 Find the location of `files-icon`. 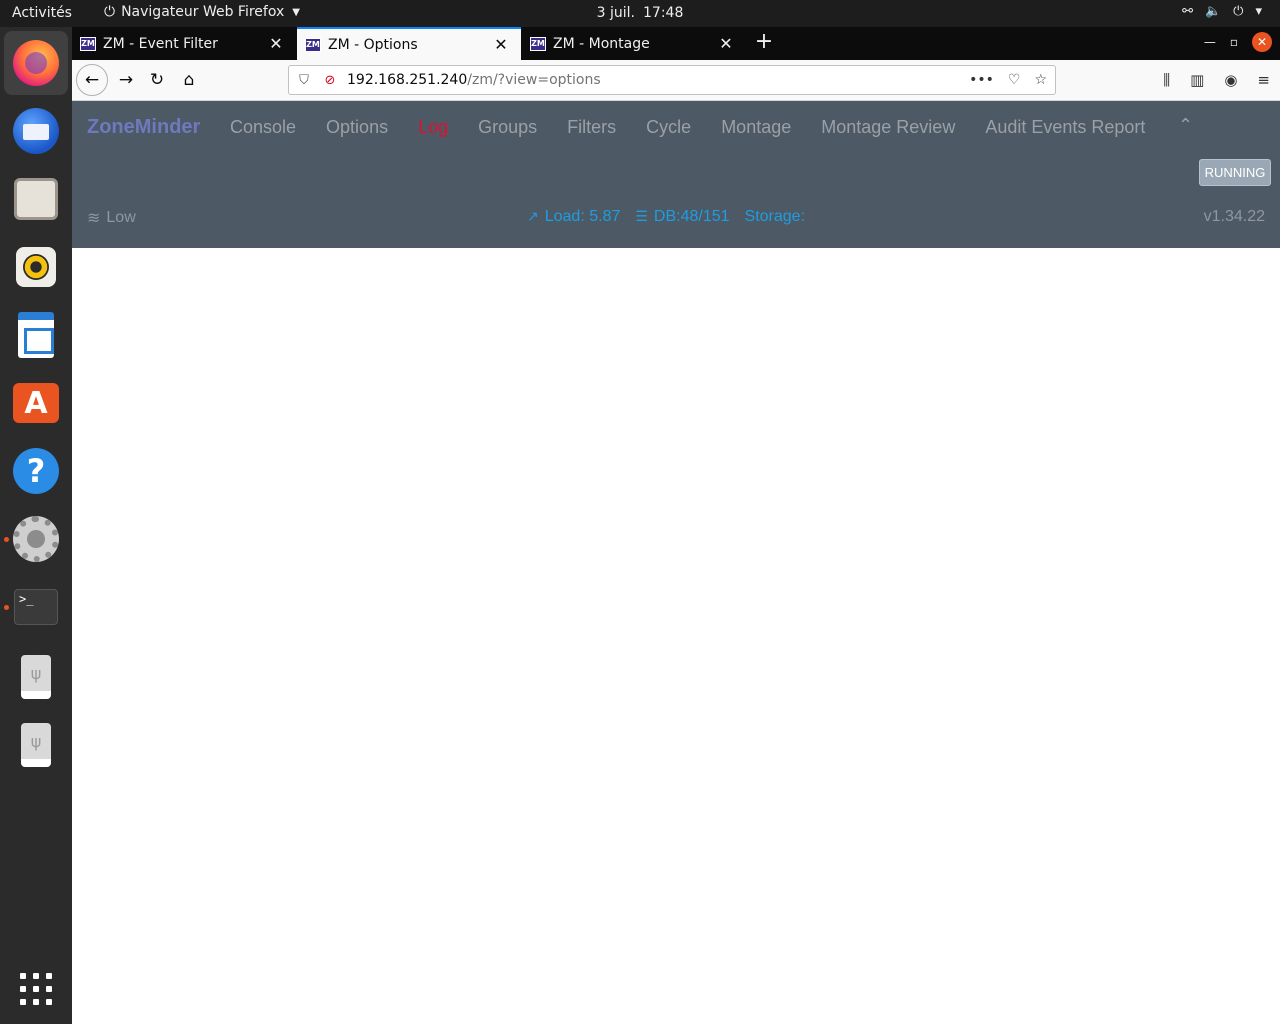

files-icon is located at coordinates (36, 199).